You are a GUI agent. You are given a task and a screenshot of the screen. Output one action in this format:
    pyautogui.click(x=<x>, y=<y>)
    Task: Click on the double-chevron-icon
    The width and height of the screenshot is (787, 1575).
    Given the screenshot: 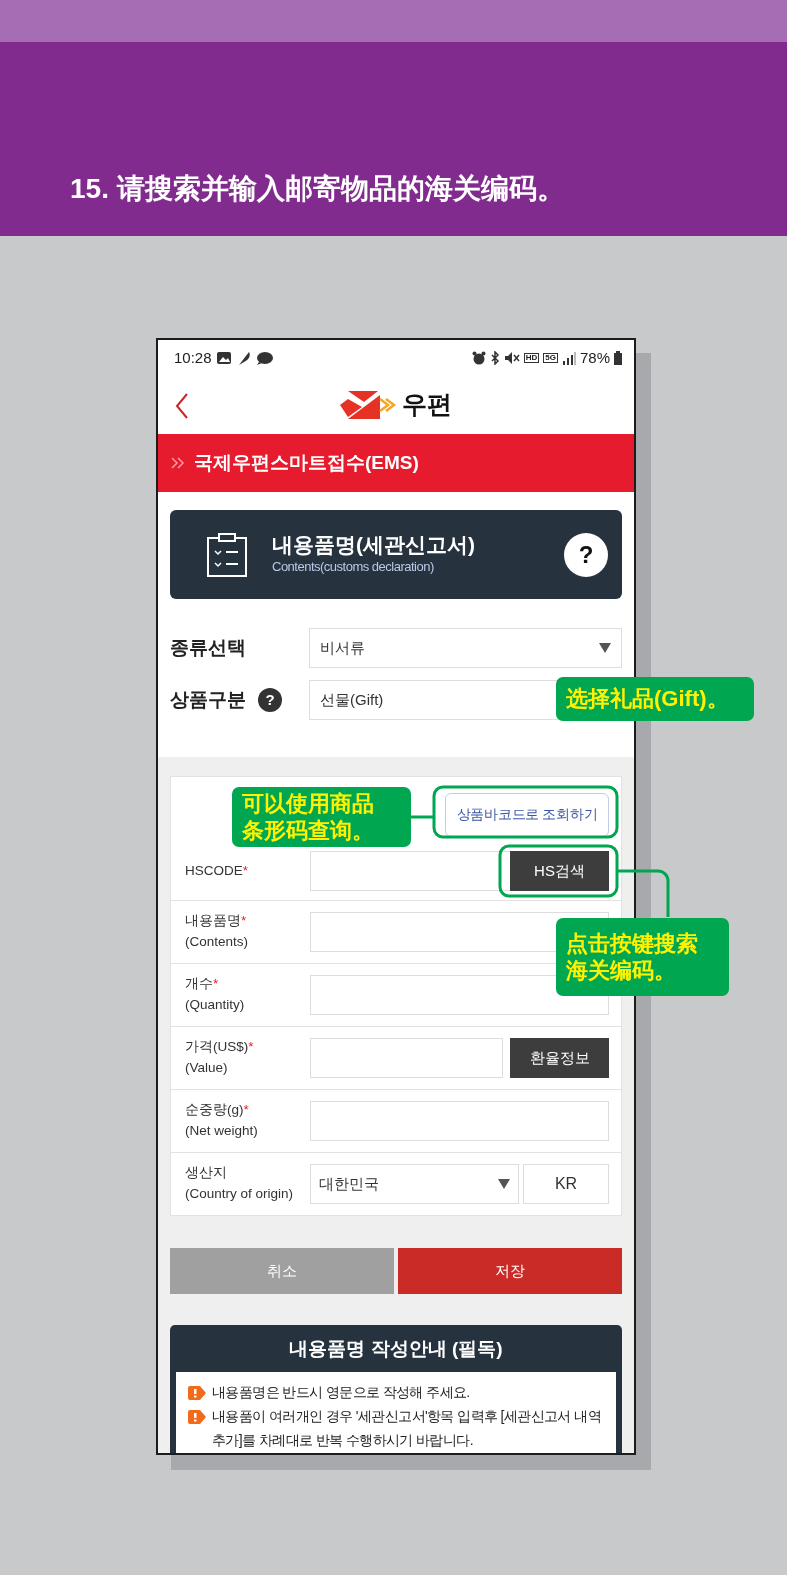 What is the action you would take?
    pyautogui.click(x=178, y=463)
    